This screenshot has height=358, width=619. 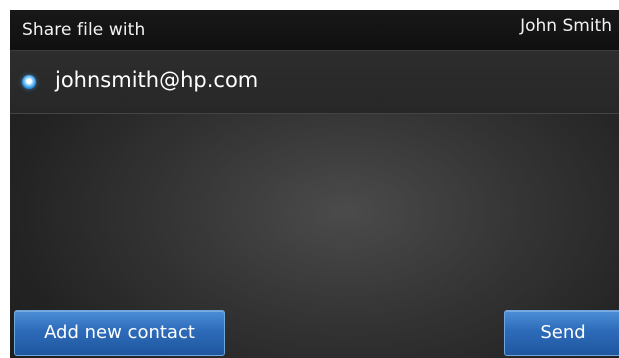 What do you see at coordinates (314, 30) in the screenshot?
I see `header-bar: Share file with John Smith` at bounding box center [314, 30].